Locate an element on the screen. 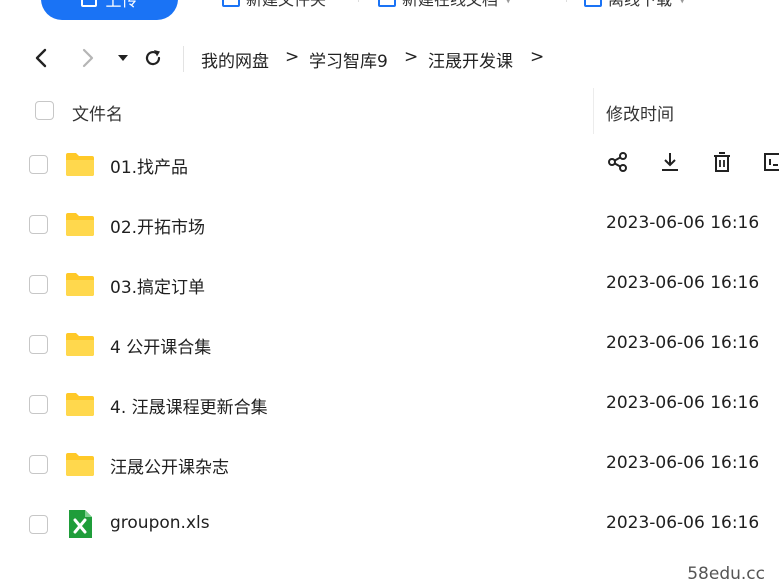 The image size is (779, 588). back-icon is located at coordinates (41, 58).